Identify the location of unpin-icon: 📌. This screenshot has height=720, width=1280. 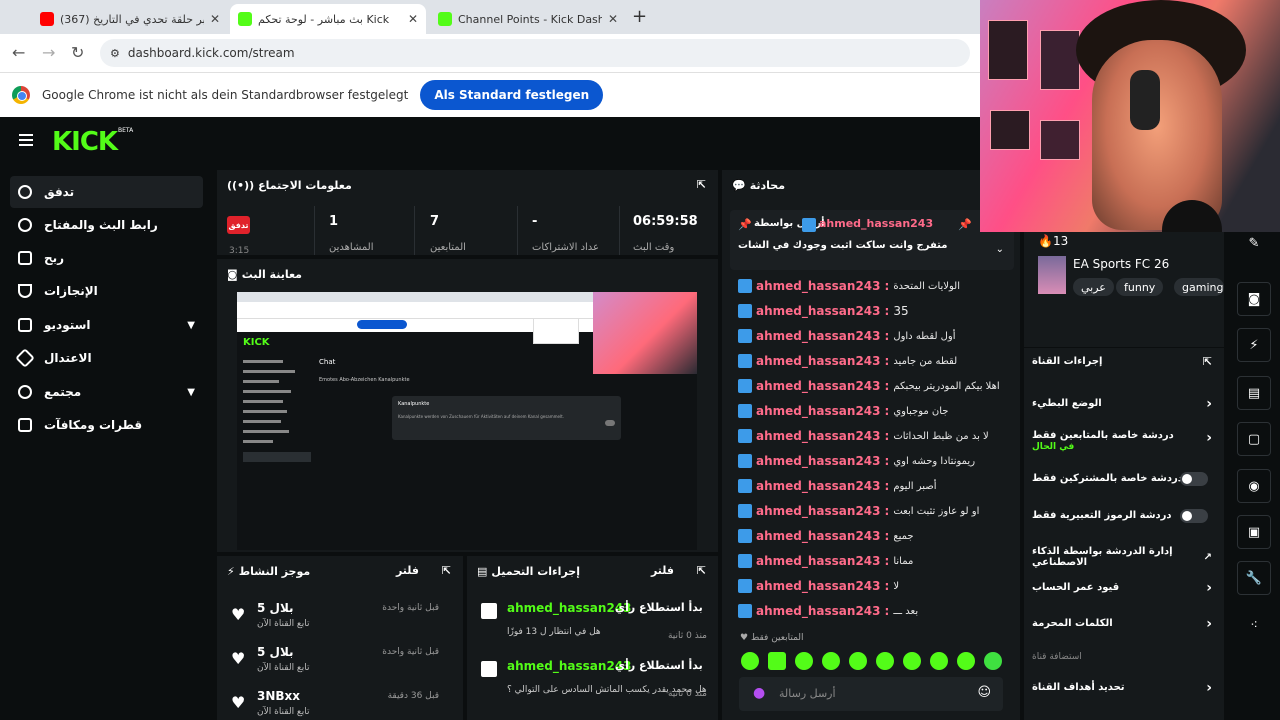
(965, 224).